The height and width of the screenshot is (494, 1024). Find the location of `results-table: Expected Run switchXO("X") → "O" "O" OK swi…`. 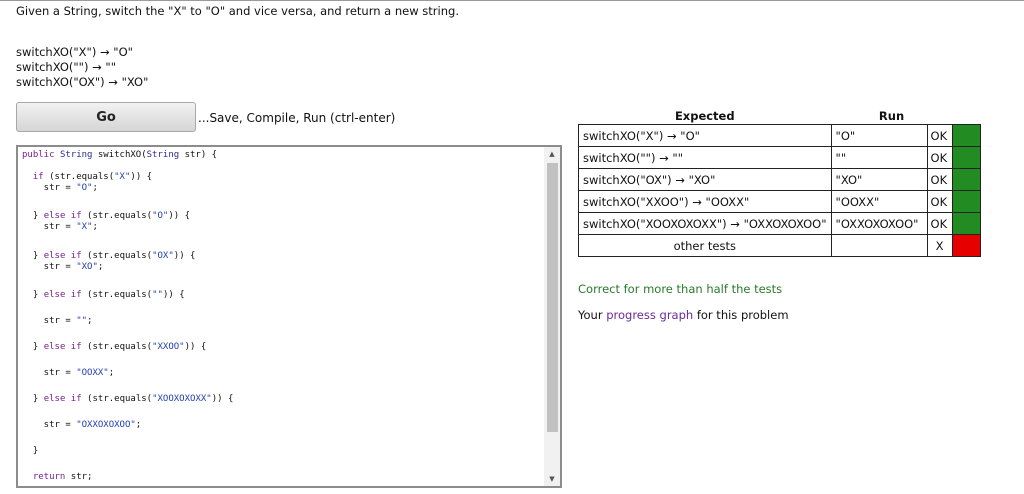

results-table: Expected Run switchXO("X") → "O" "O" OK swi… is located at coordinates (779, 182).